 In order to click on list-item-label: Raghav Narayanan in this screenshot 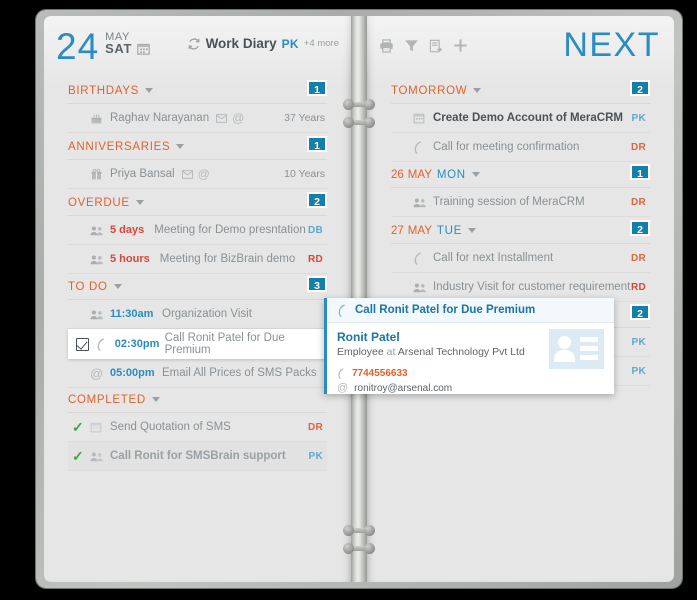, I will do `click(160, 118)`.